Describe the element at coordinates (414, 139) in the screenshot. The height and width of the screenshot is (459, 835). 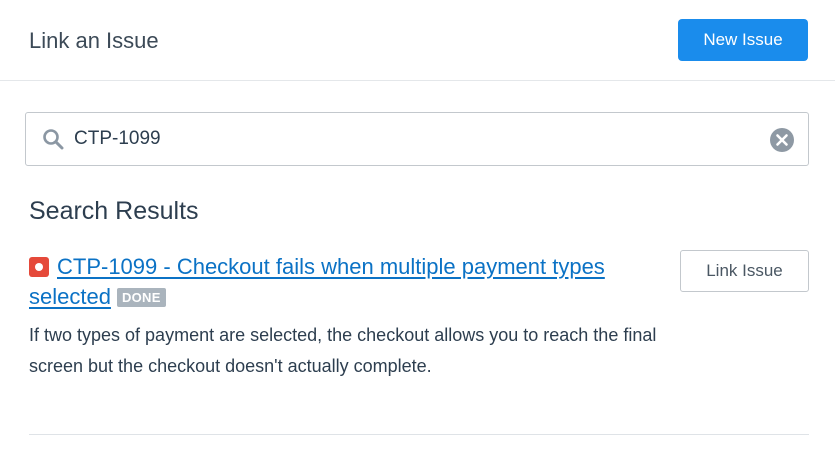
I see `search-input` at that location.